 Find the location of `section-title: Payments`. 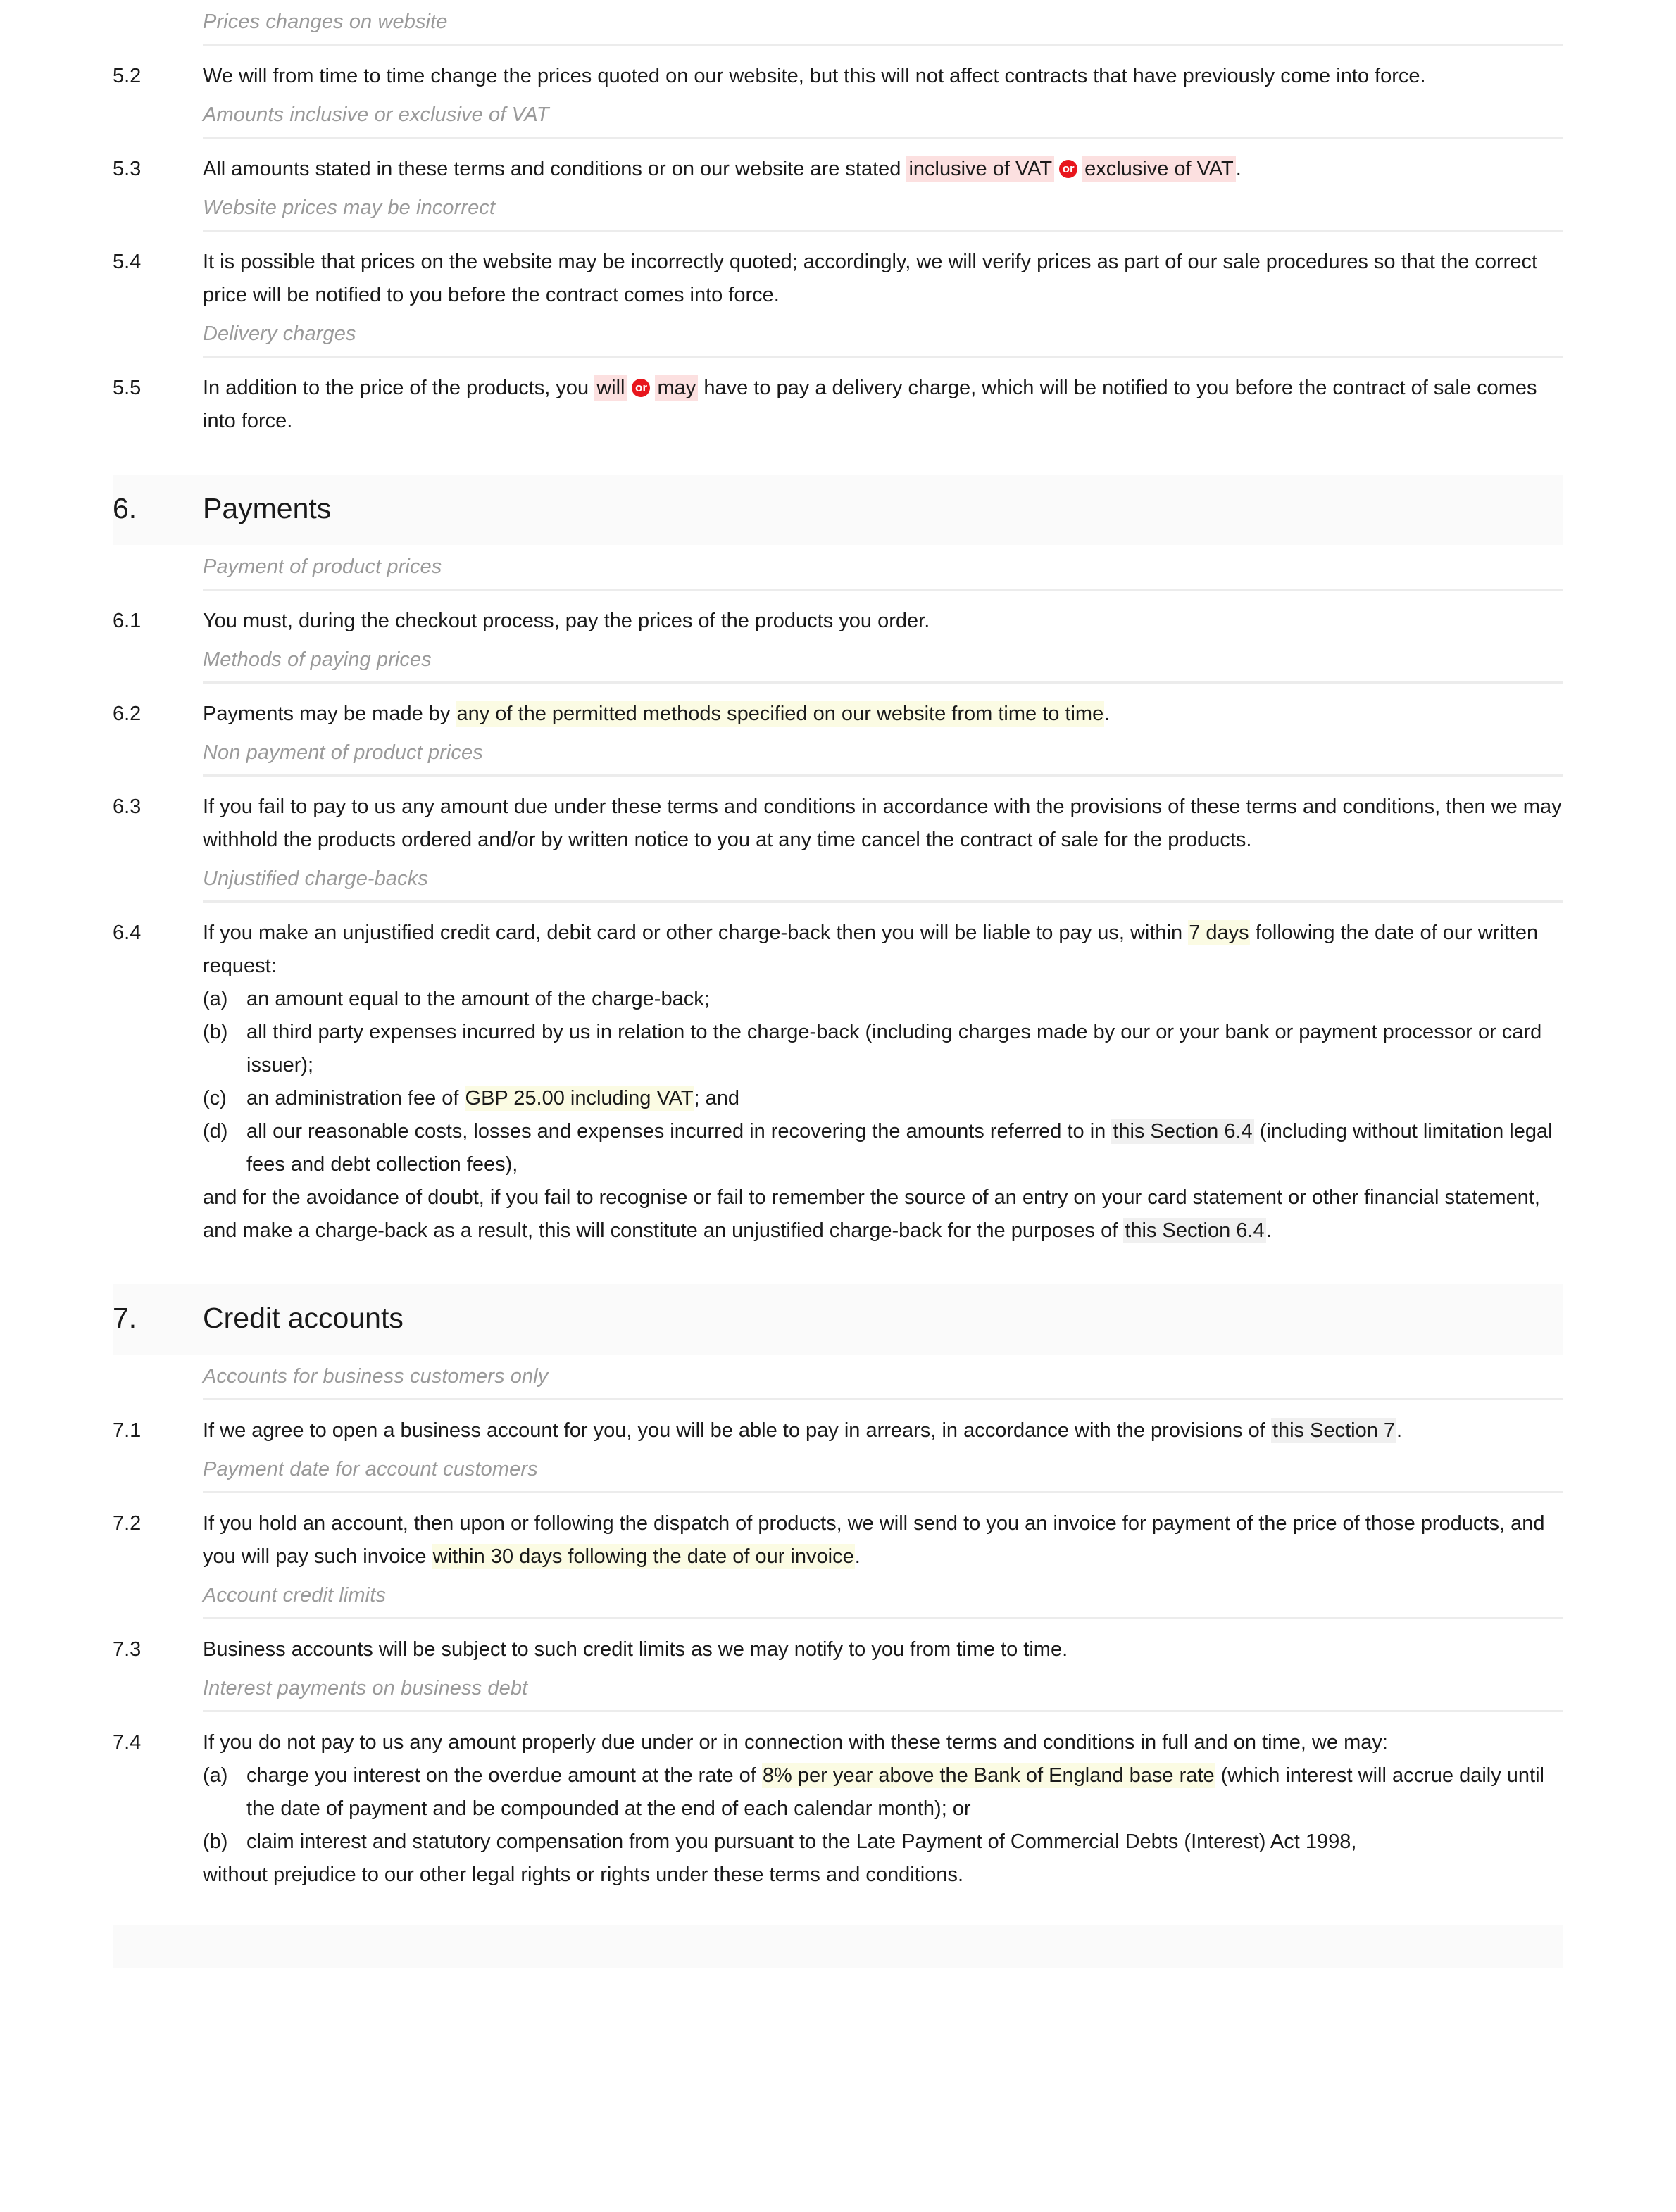

section-title: Payments is located at coordinates (268, 508).